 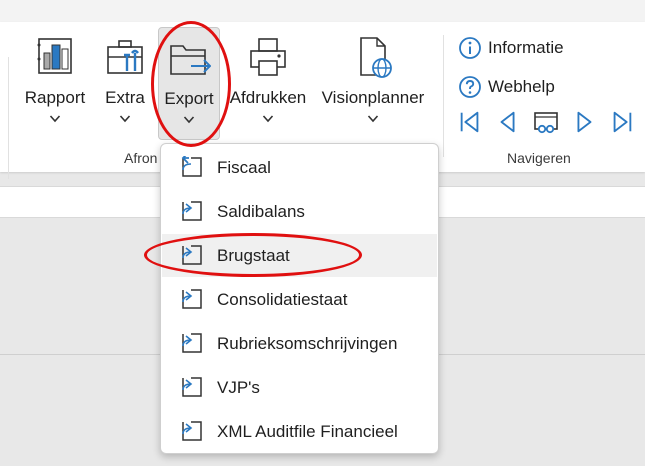 I want to click on next-record-button, so click(x=584, y=122).